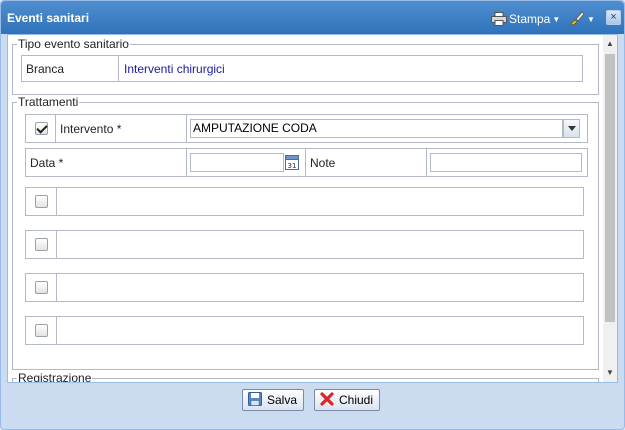  I want to click on legend-registrazione: Registrazione, so click(55, 376).